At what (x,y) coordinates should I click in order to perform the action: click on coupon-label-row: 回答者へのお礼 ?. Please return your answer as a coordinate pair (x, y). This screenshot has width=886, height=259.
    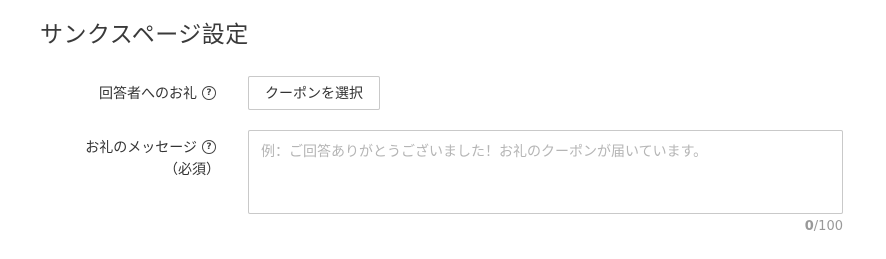
    Looking at the image, I should click on (157, 93).